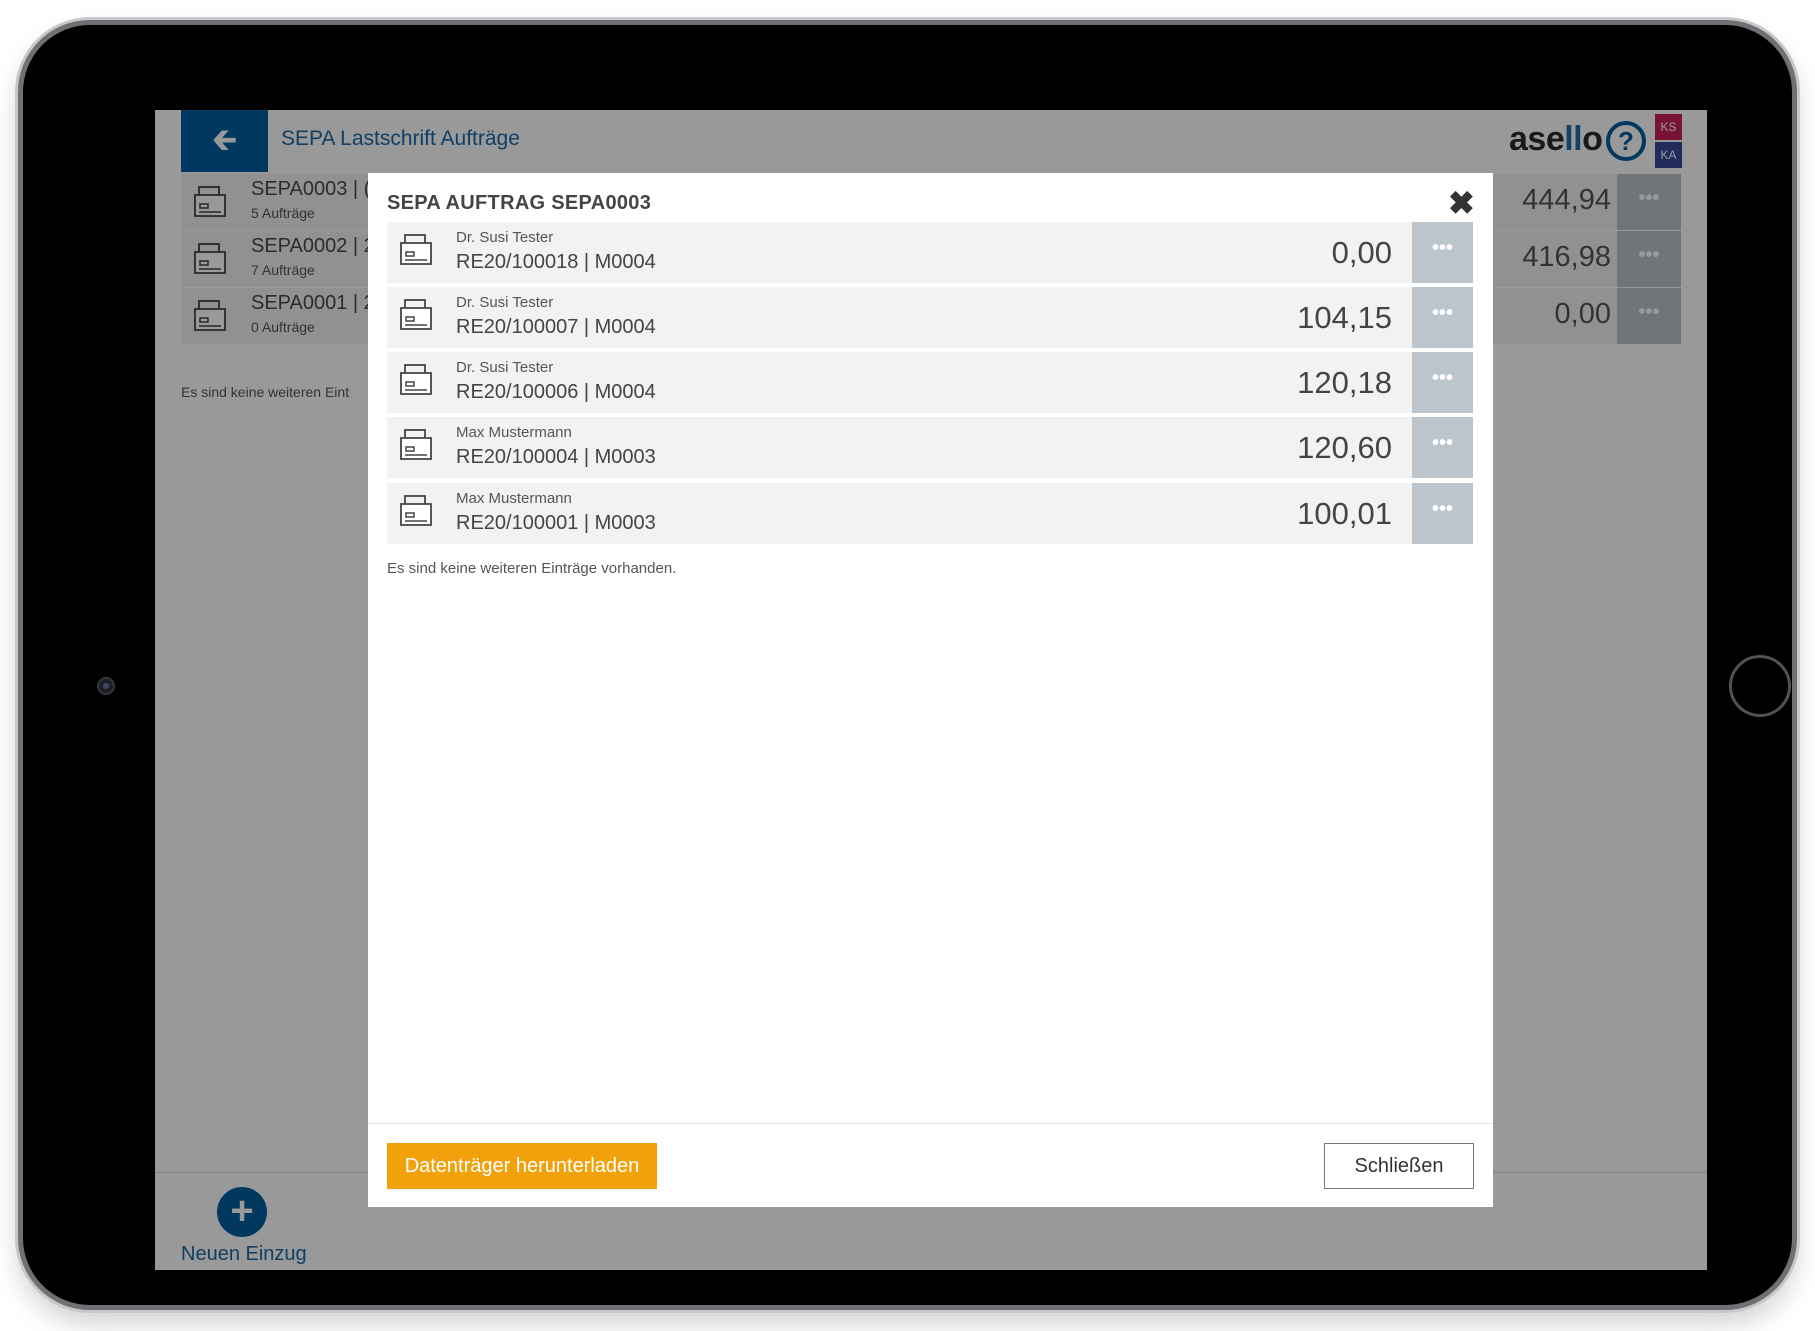 Image resolution: width=1815 pixels, height=1331 pixels. What do you see at coordinates (556, 392) in the screenshot?
I see `invoice-reference: RE20/100006 | M0004` at bounding box center [556, 392].